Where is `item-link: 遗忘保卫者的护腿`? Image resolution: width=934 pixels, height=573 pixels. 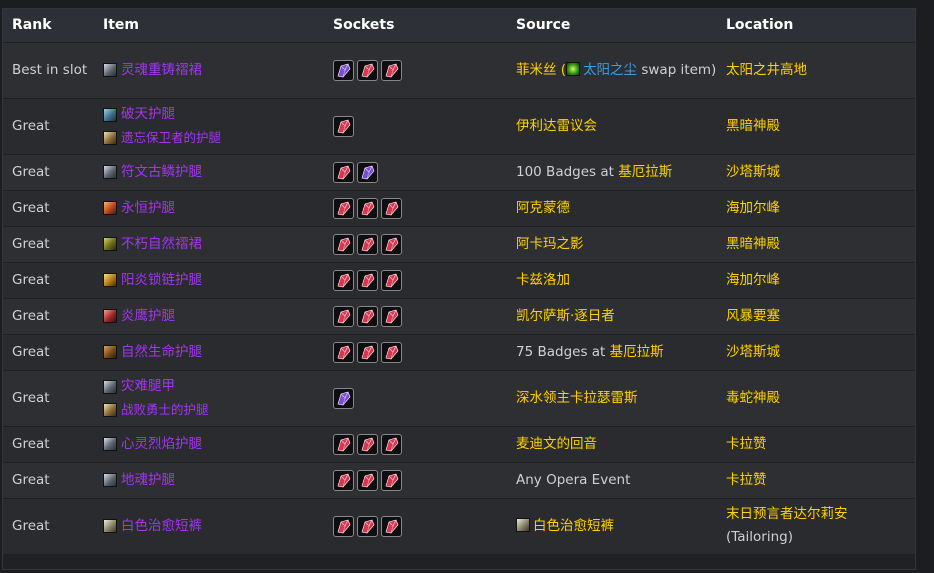 item-link: 遗忘保卫者的护腿 is located at coordinates (171, 137).